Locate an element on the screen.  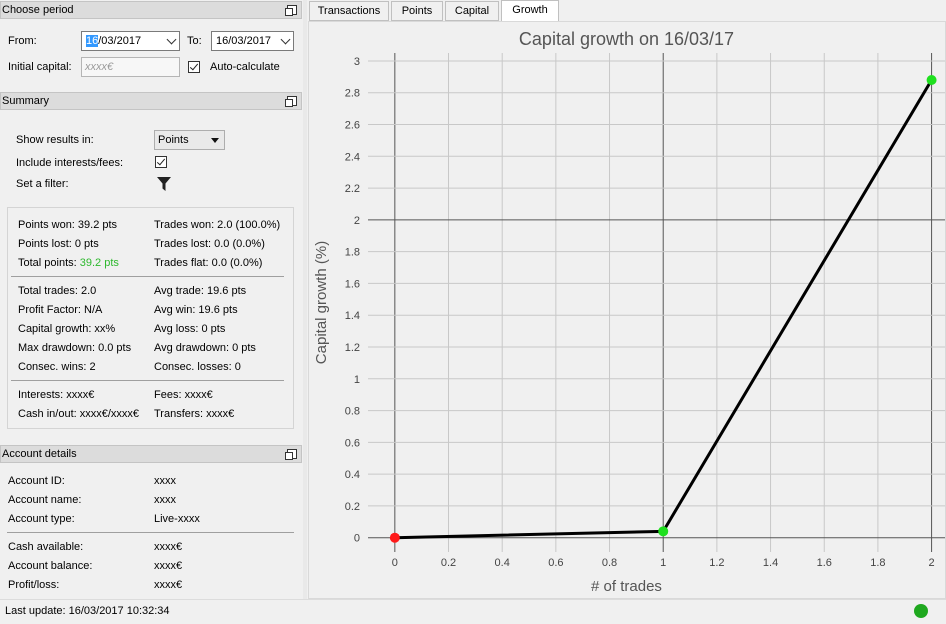
show-results-value: Points is located at coordinates (173, 140).